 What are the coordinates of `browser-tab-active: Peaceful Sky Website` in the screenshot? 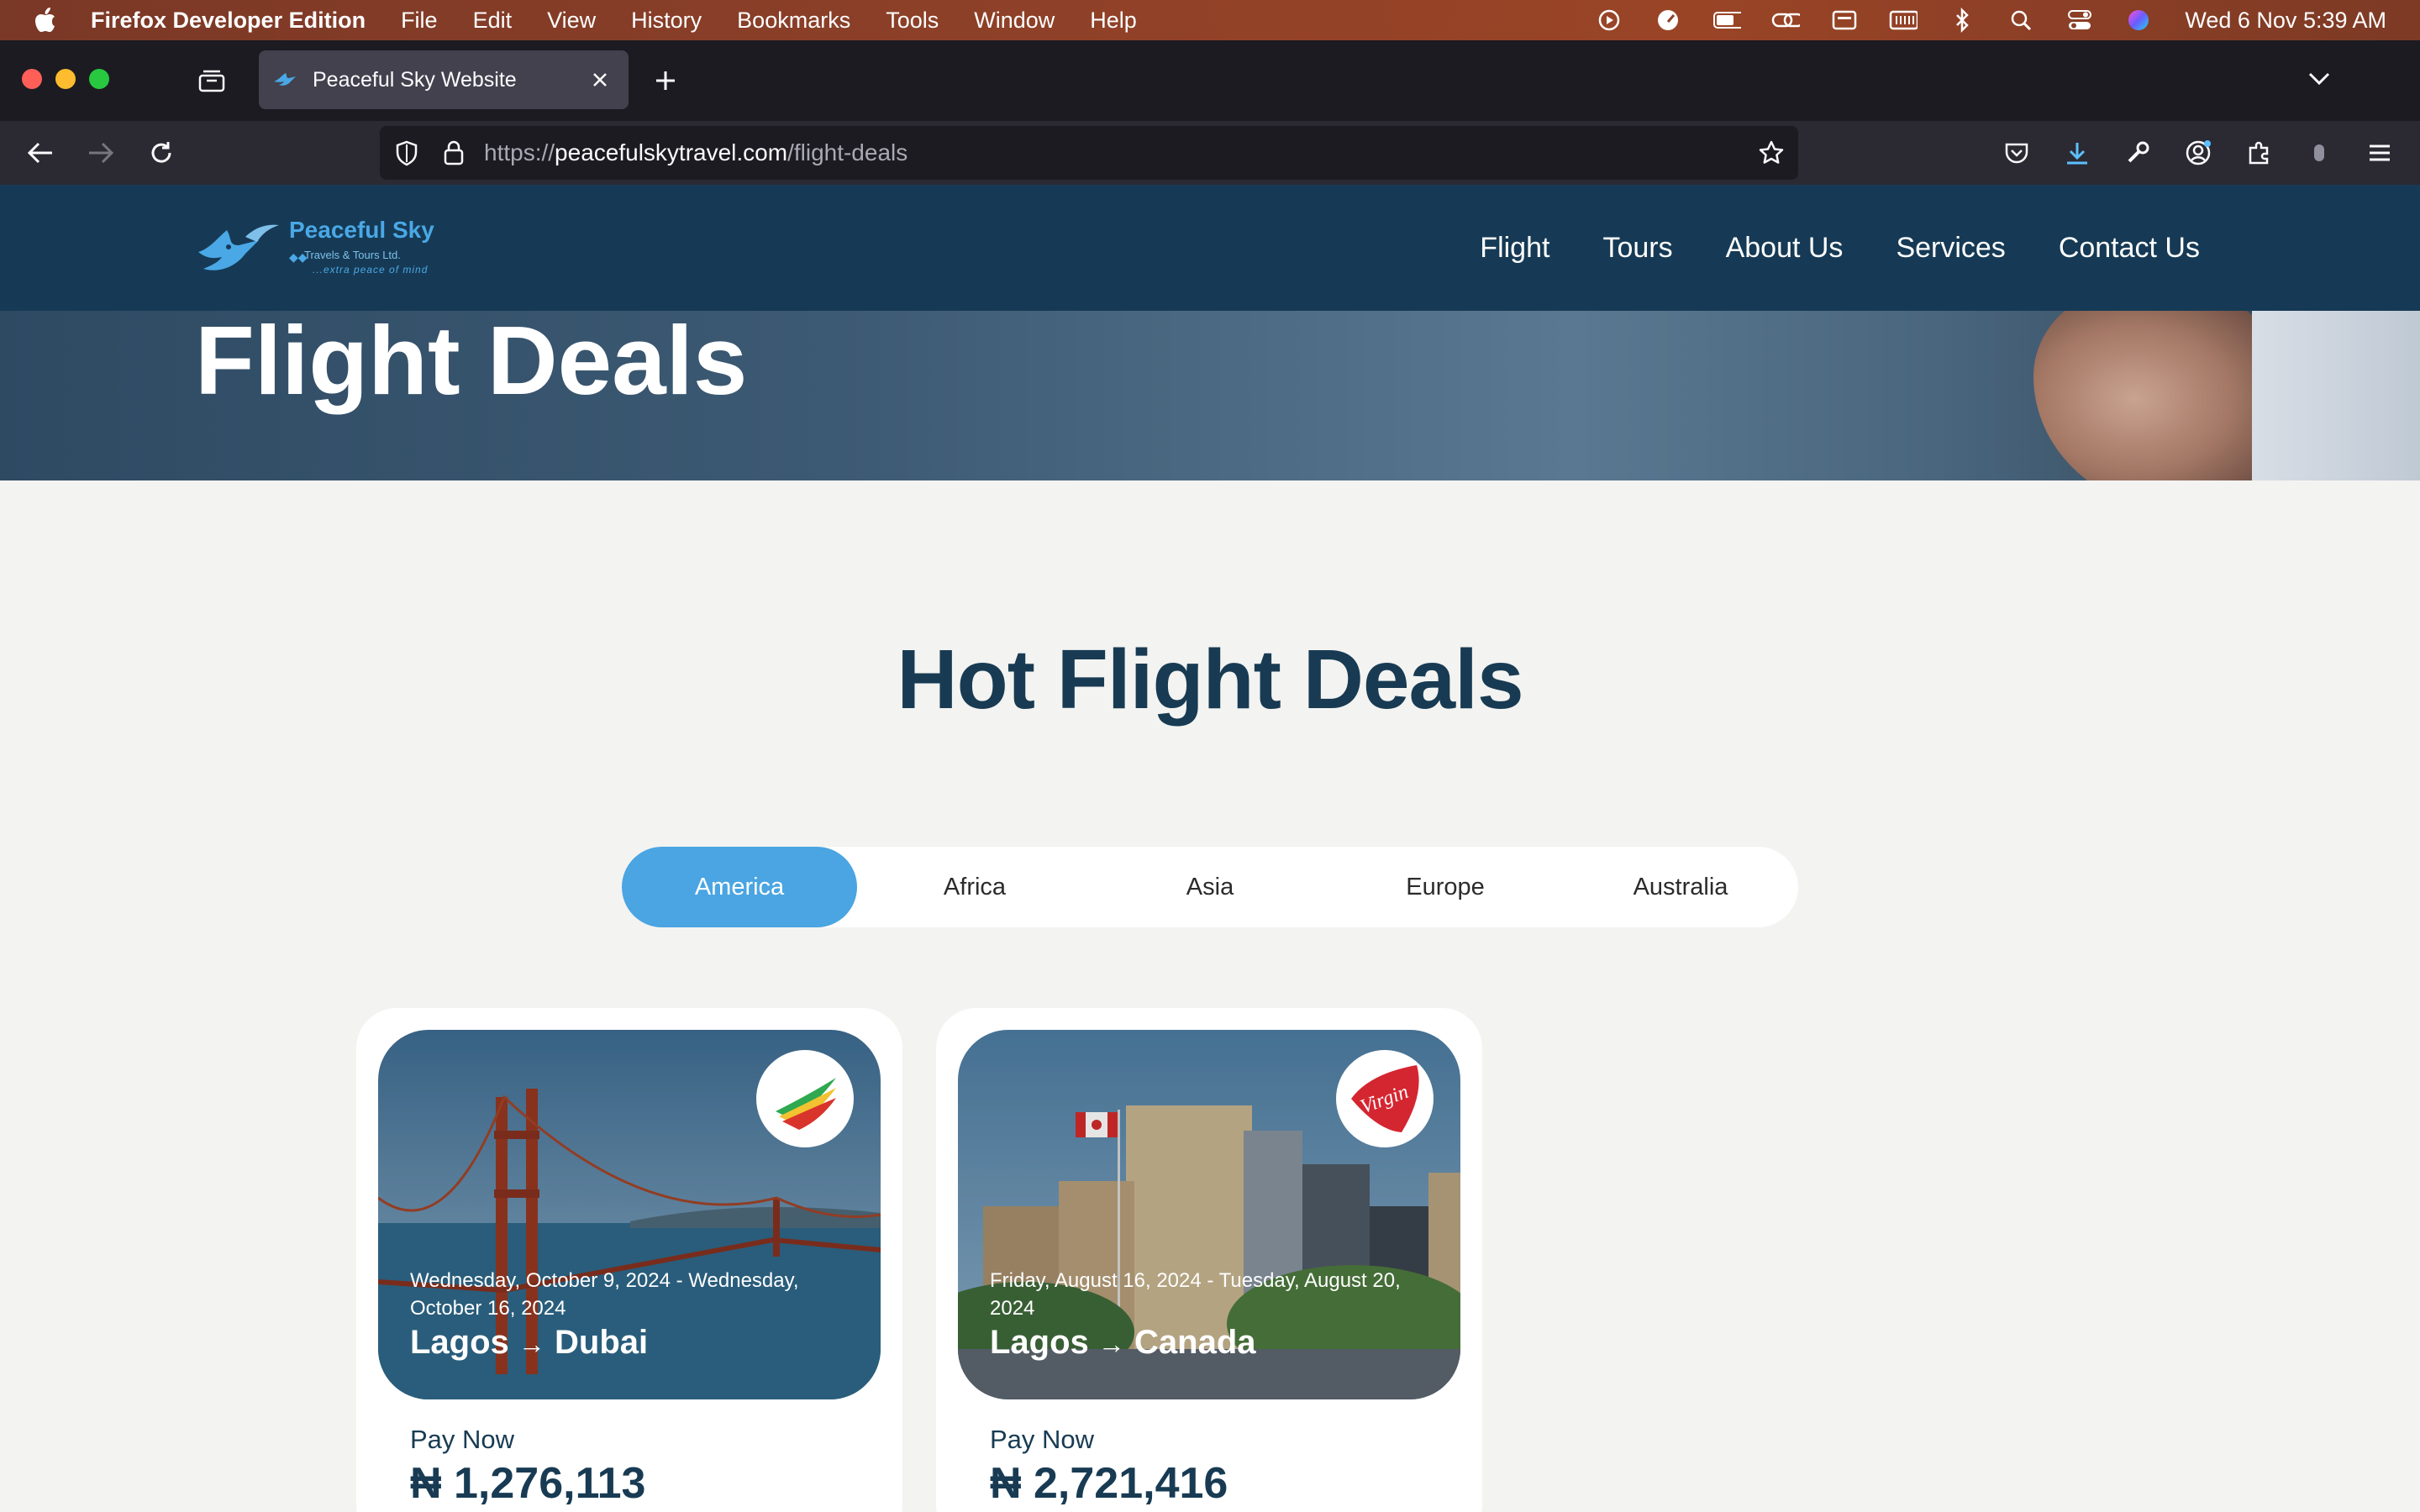 It's located at (444, 79).